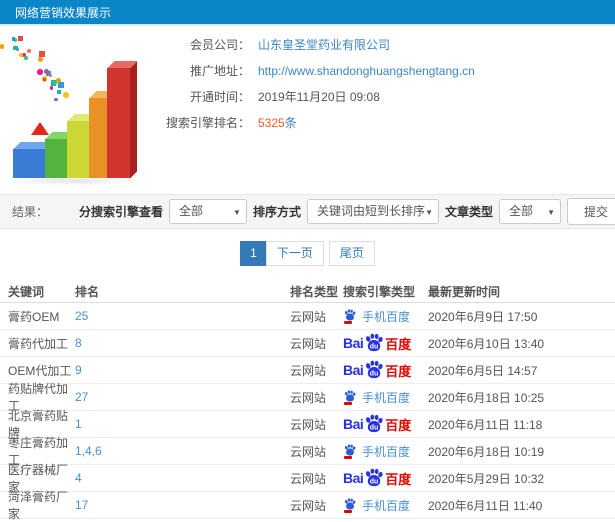 Image resolution: width=615 pixels, height=522 pixels. I want to click on engine-filter-label: 分搜索引擎查看, so click(120, 212).